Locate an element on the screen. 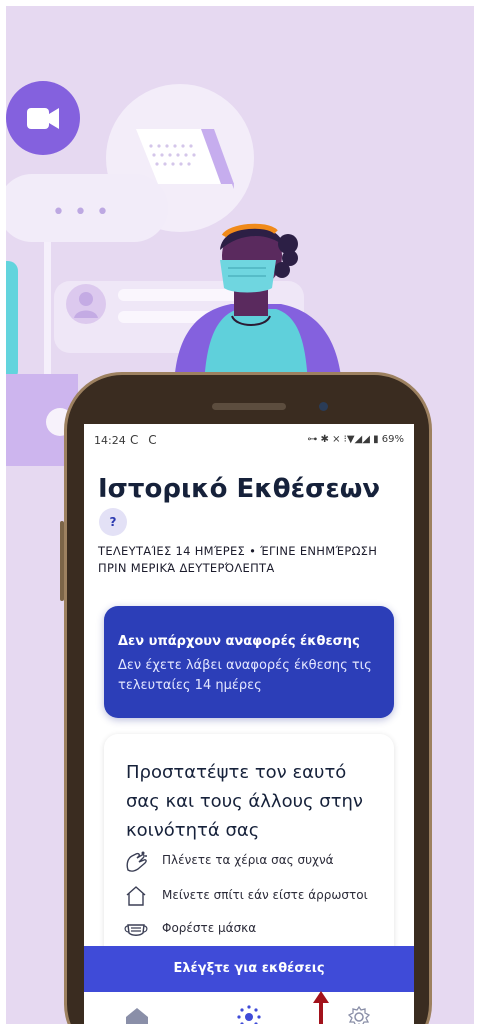  nav-exposures is located at coordinates (249, 1014).